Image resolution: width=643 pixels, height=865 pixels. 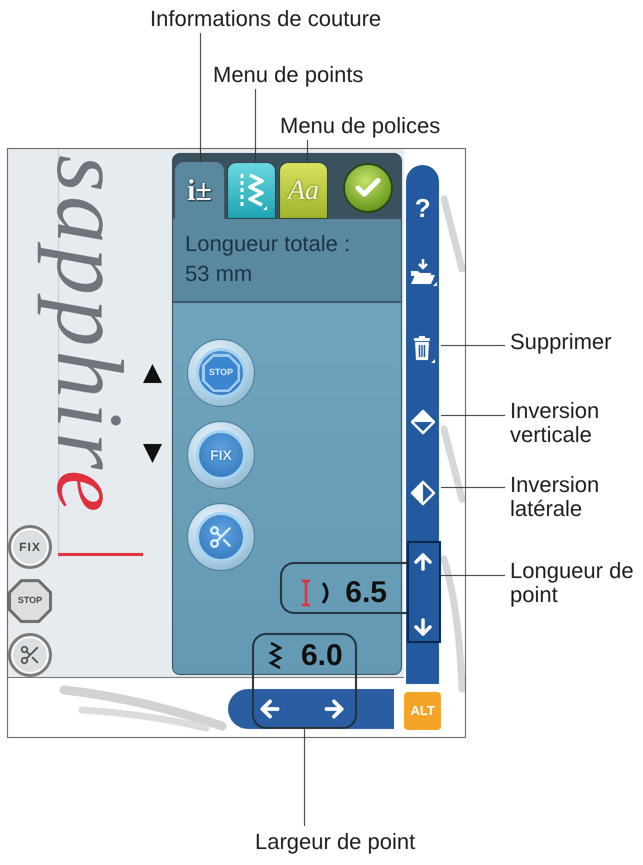 I want to click on triangle-down-icon, so click(x=152, y=453).